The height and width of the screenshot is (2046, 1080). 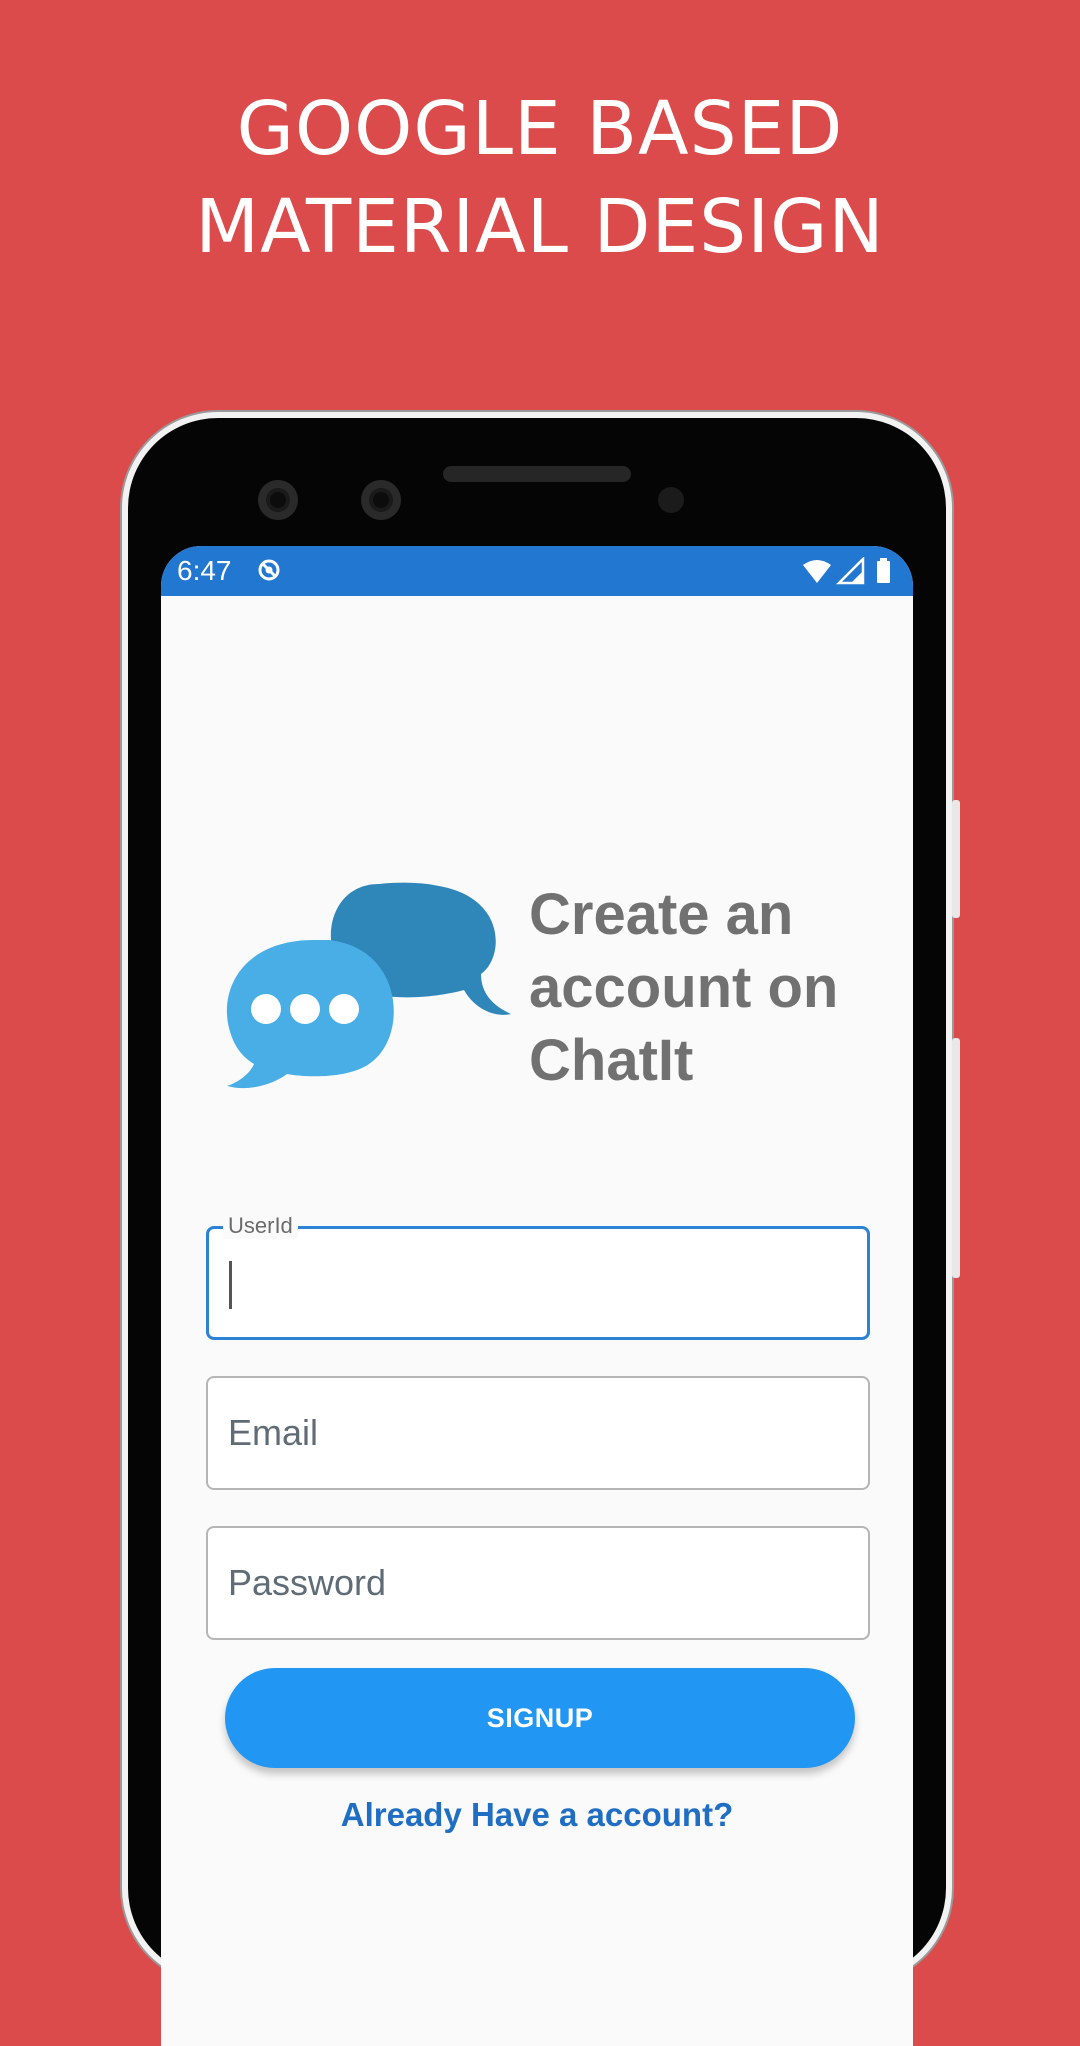 What do you see at coordinates (269, 570) in the screenshot?
I see `do-not-disturb-icon` at bounding box center [269, 570].